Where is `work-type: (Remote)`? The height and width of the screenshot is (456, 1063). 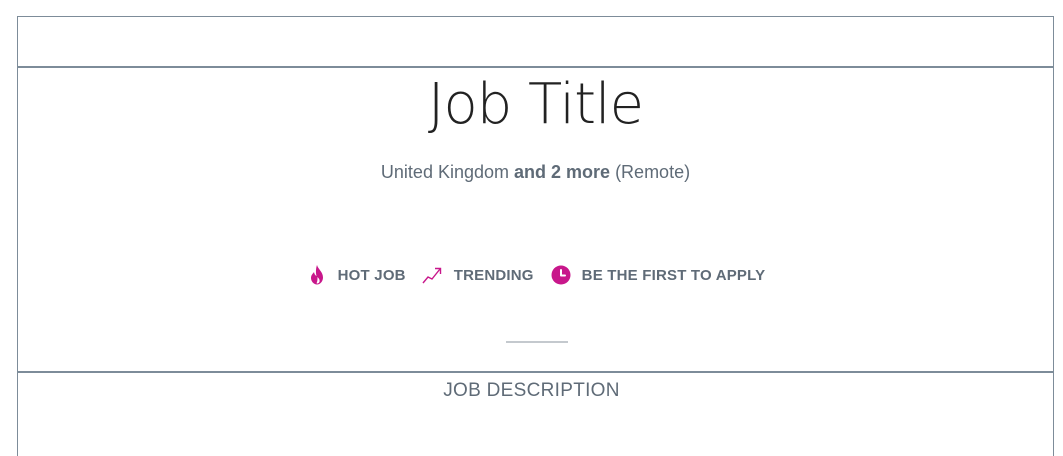 work-type: (Remote) is located at coordinates (653, 172).